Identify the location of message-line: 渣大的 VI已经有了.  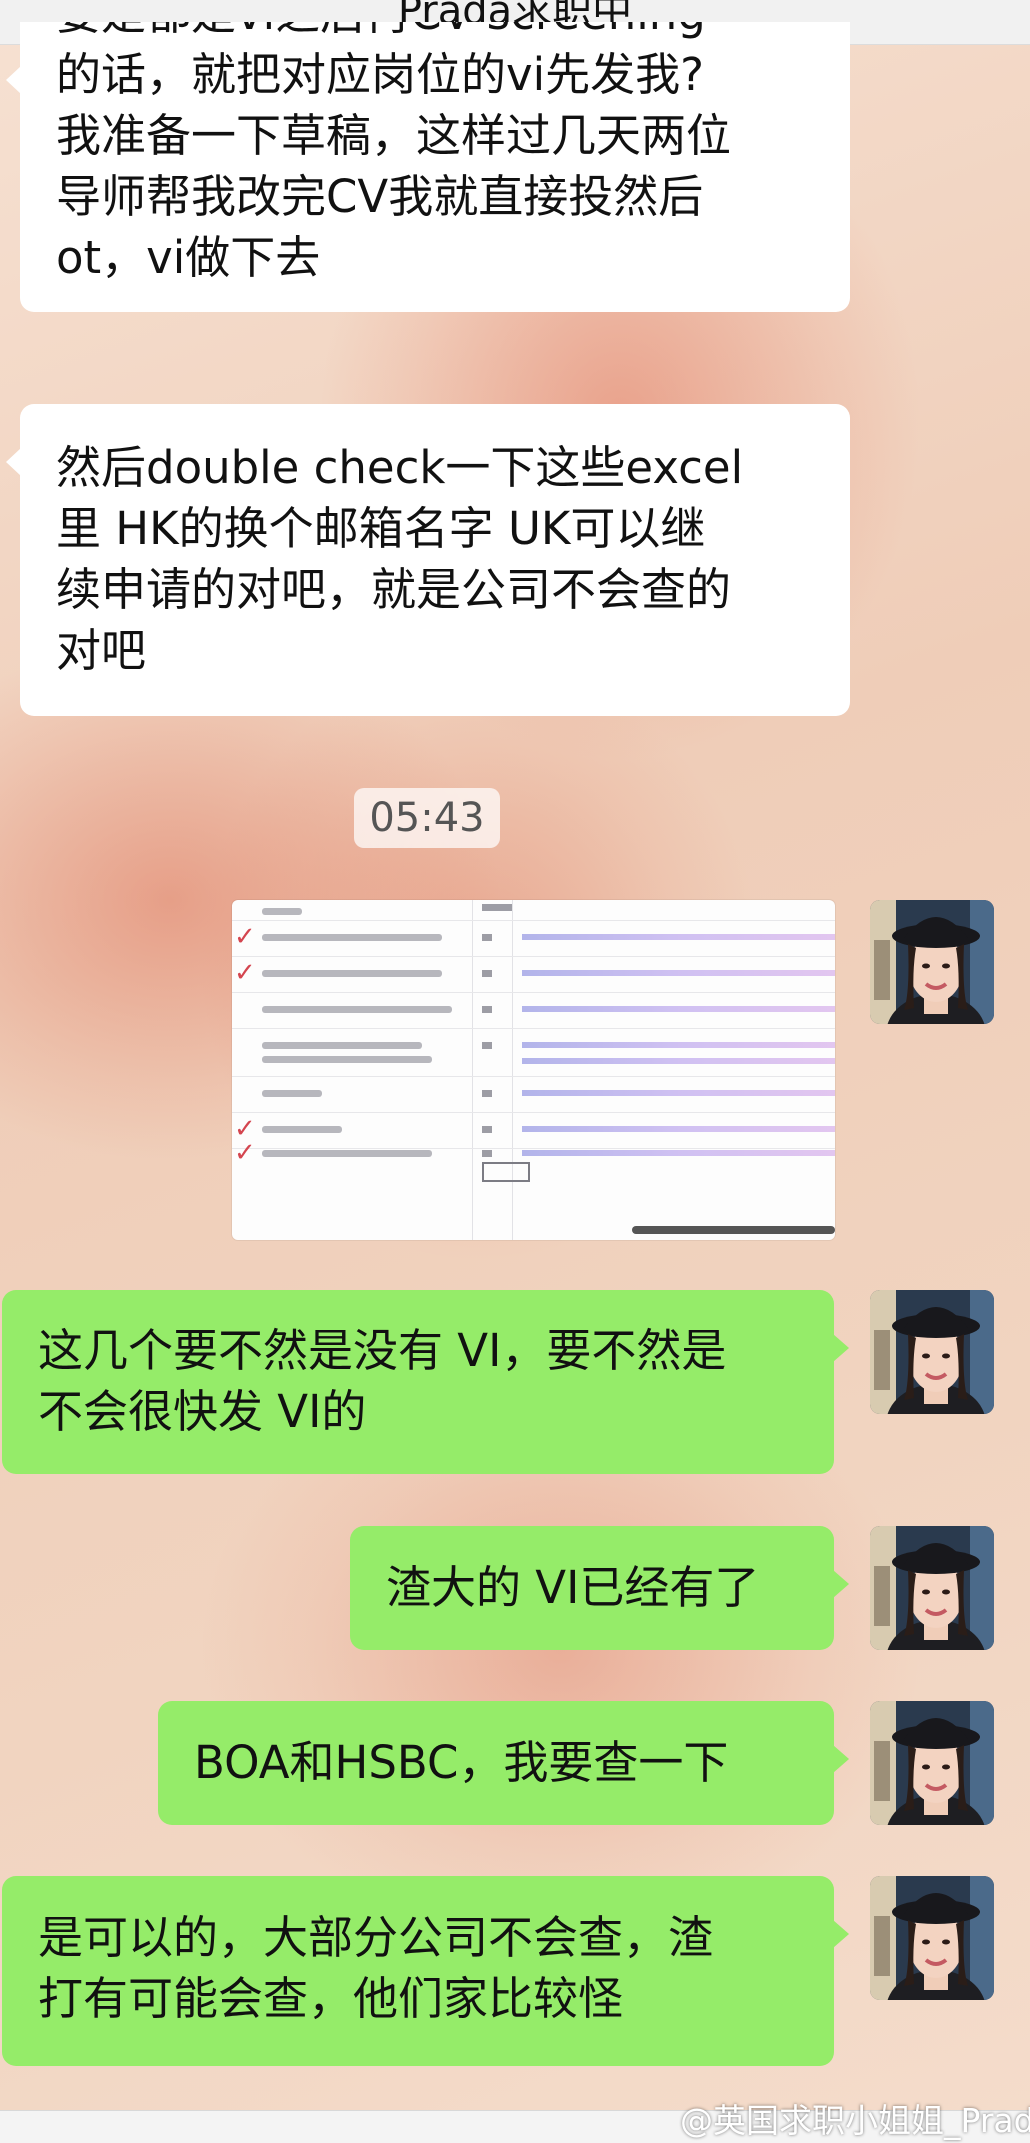
(573, 1587).